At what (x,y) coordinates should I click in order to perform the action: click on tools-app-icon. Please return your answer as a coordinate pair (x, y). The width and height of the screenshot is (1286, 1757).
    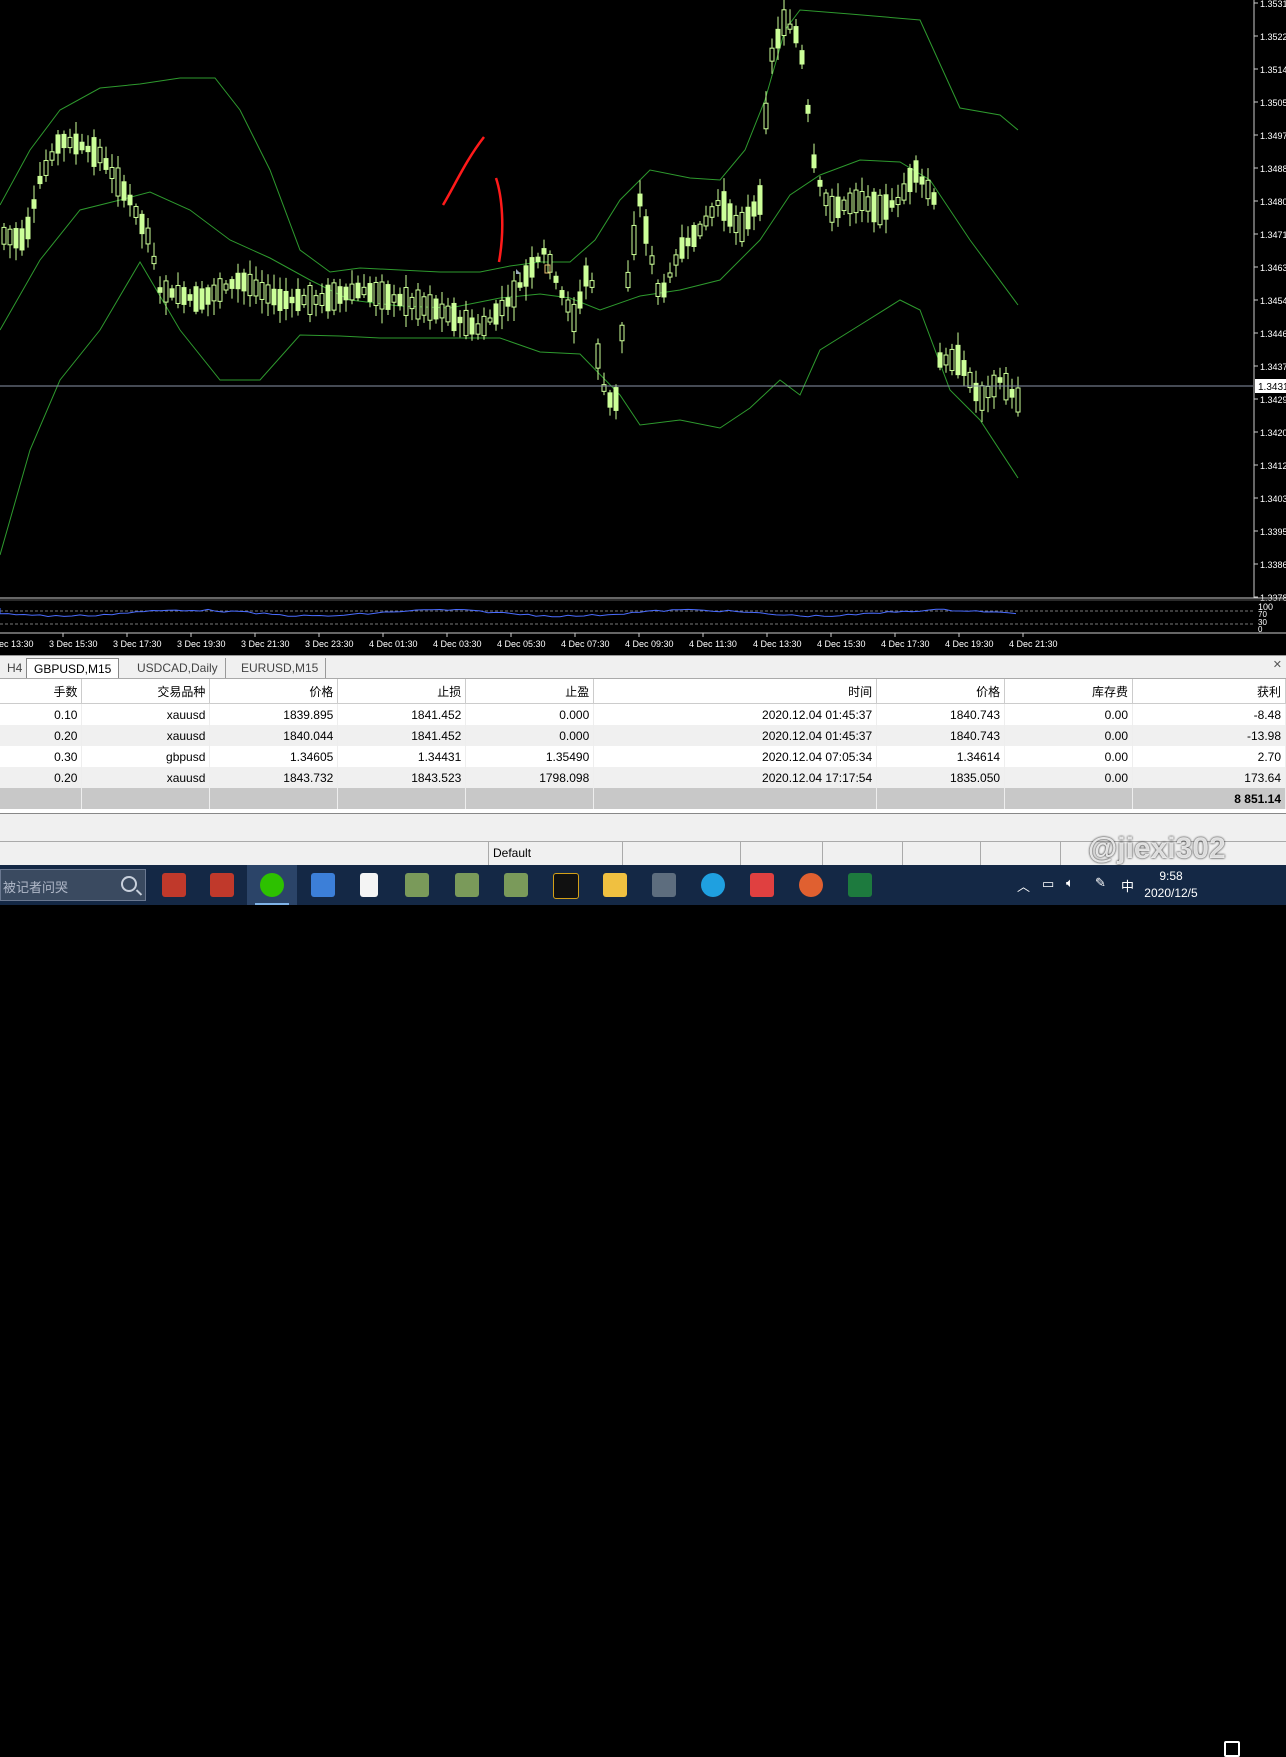
    Looking at the image, I should click on (762, 885).